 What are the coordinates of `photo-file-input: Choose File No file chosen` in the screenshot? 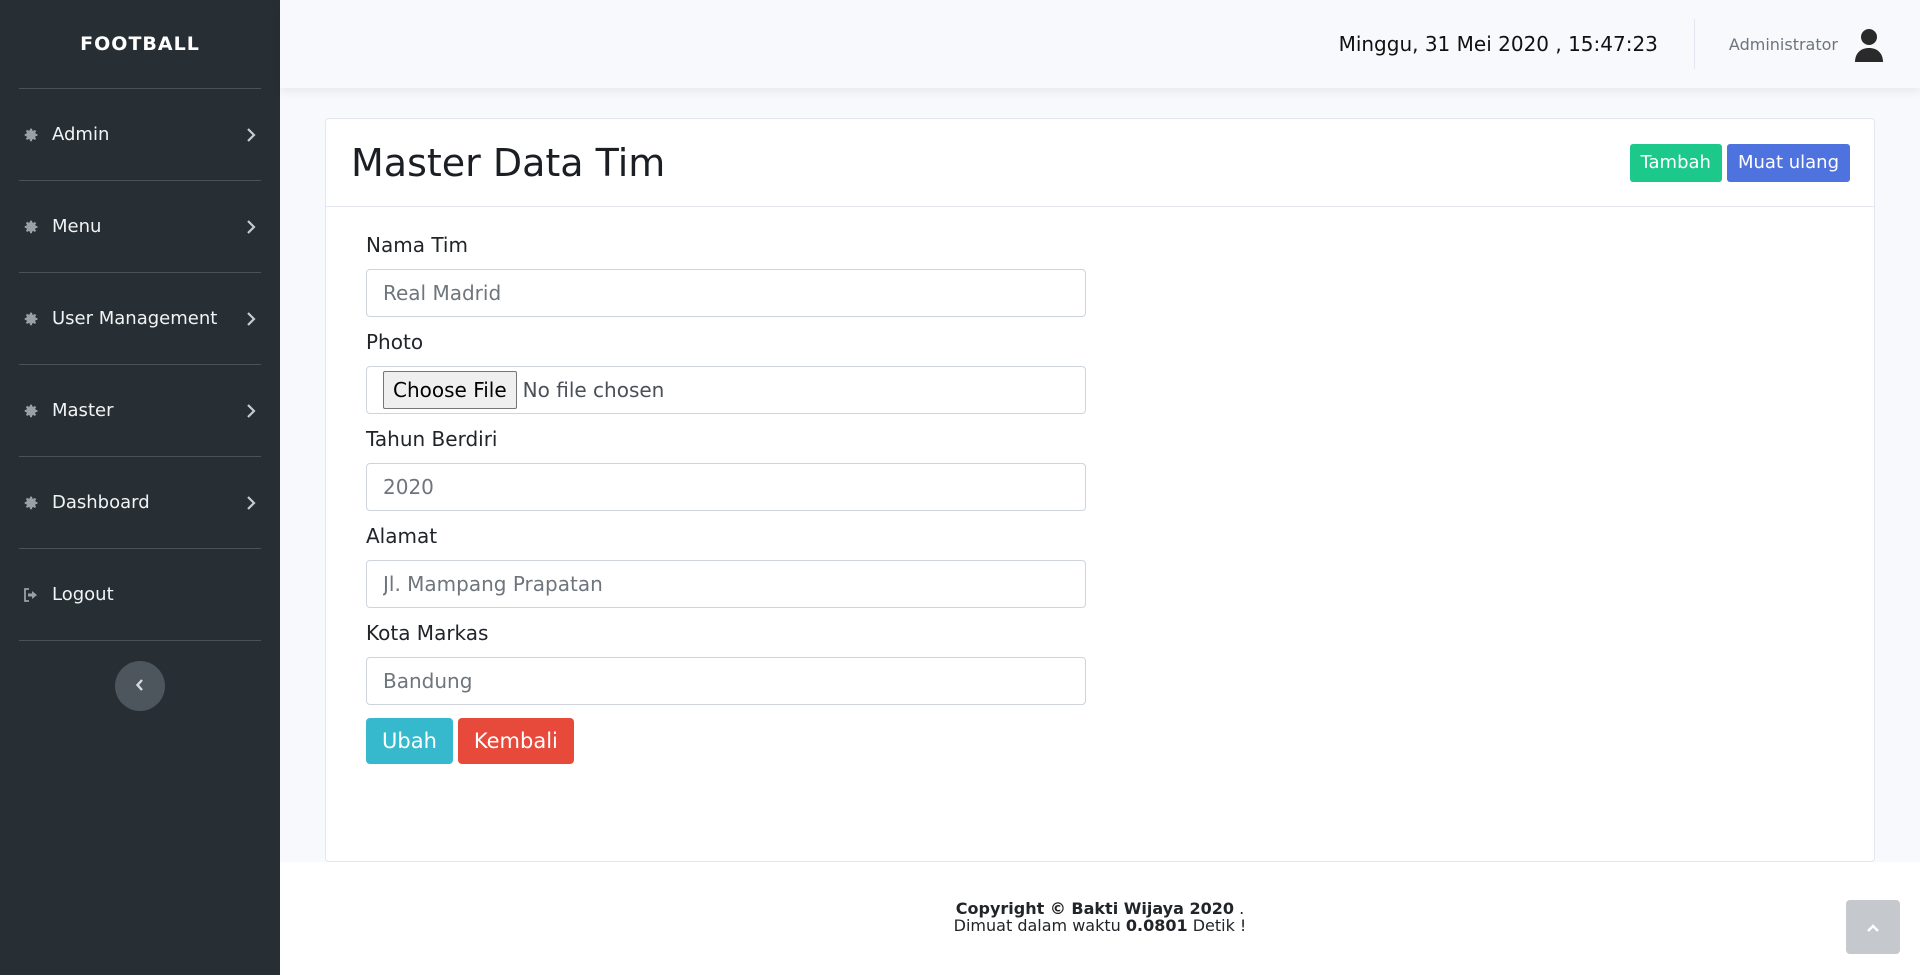 It's located at (726, 390).